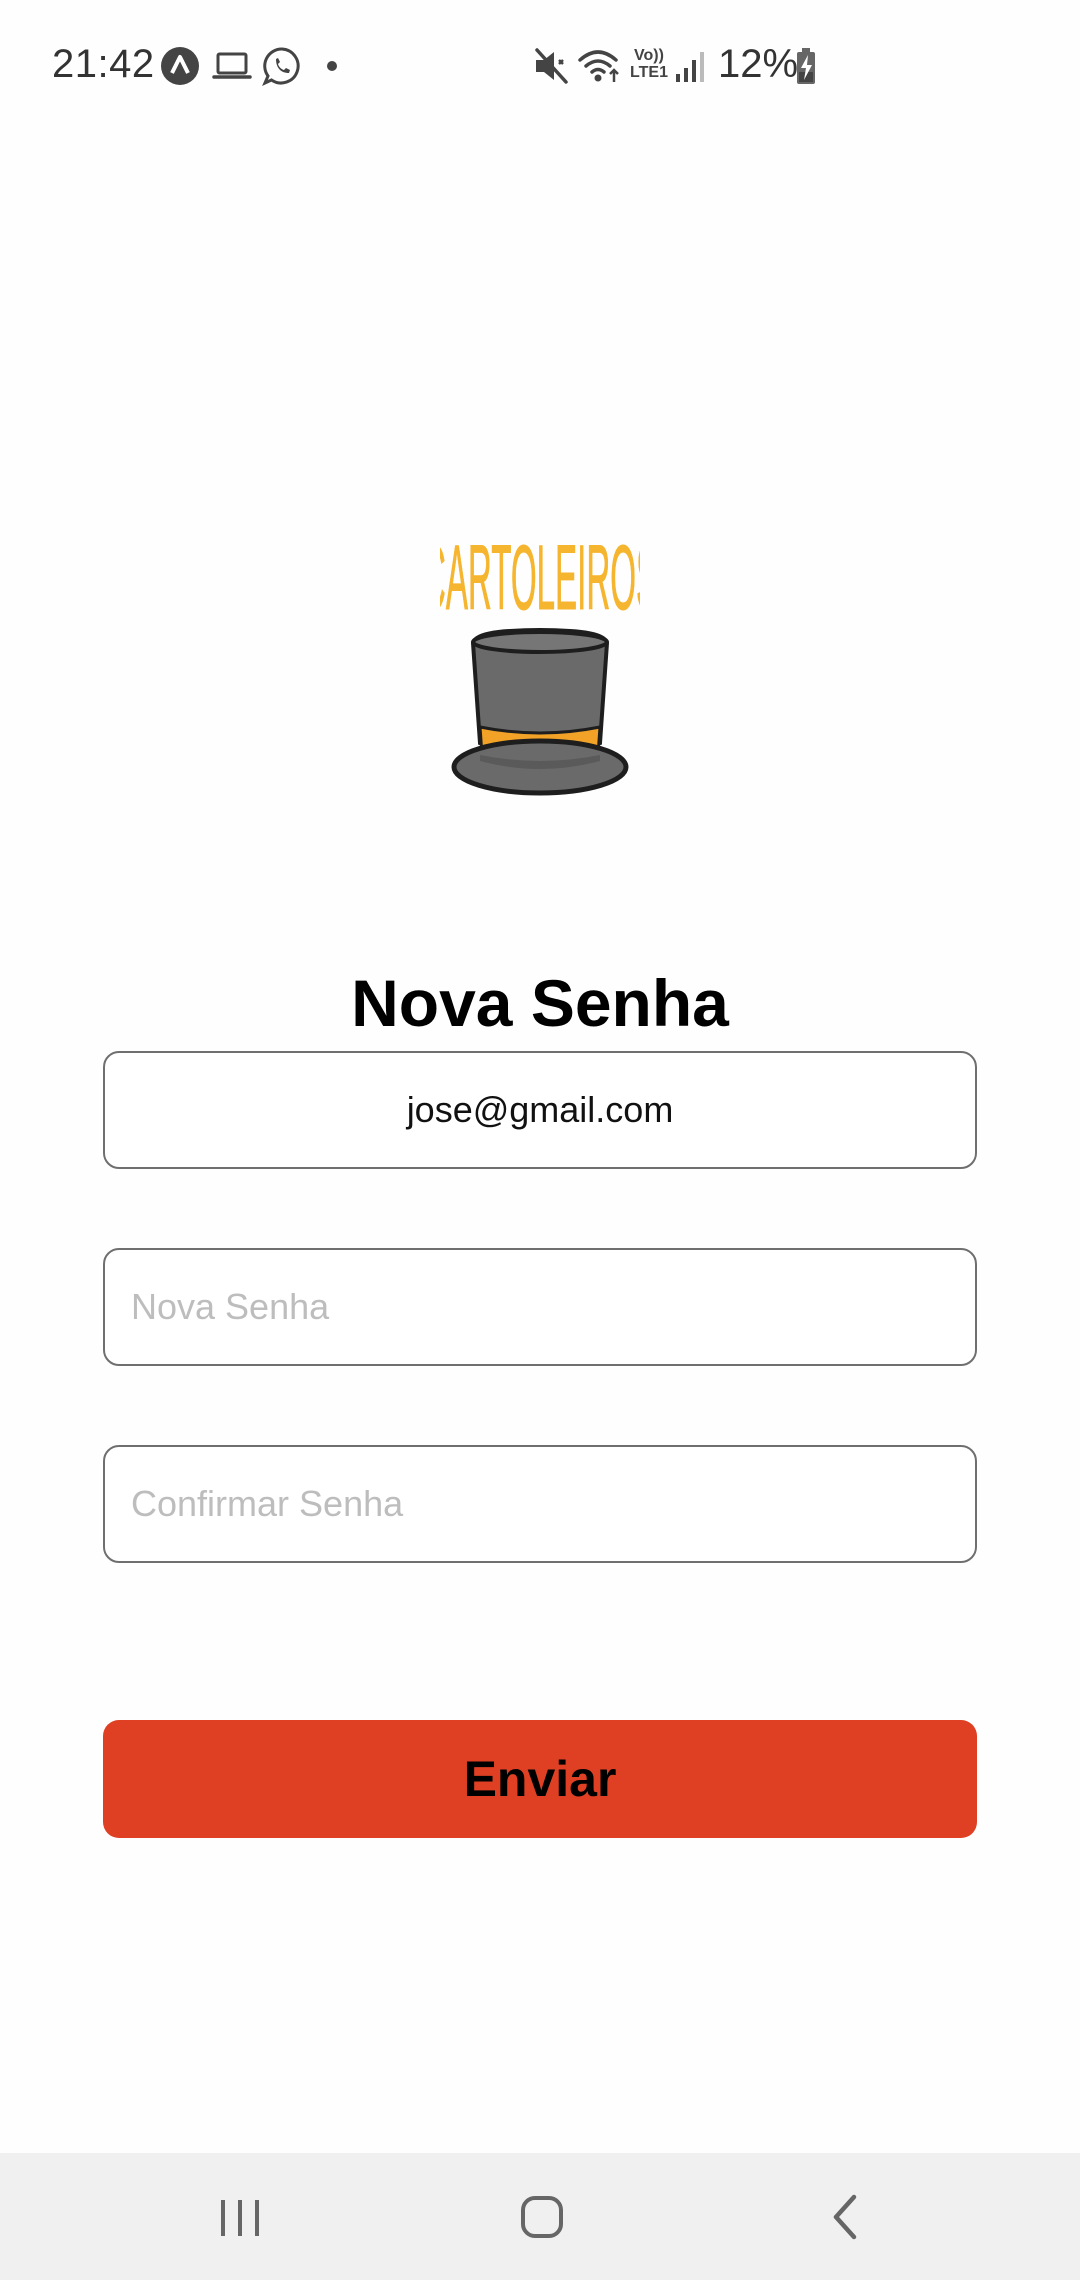 The image size is (1080, 2280). What do you see at coordinates (180, 66) in the screenshot?
I see `autopilot-icon` at bounding box center [180, 66].